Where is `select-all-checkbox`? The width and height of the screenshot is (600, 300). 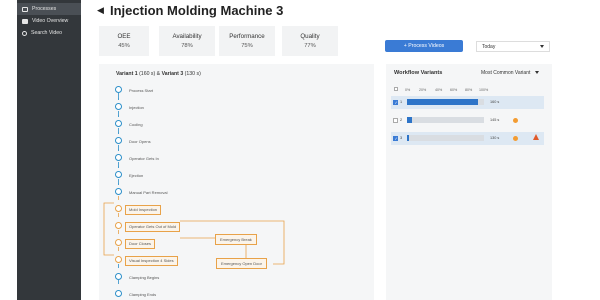
select-all-checkbox is located at coordinates (396, 89).